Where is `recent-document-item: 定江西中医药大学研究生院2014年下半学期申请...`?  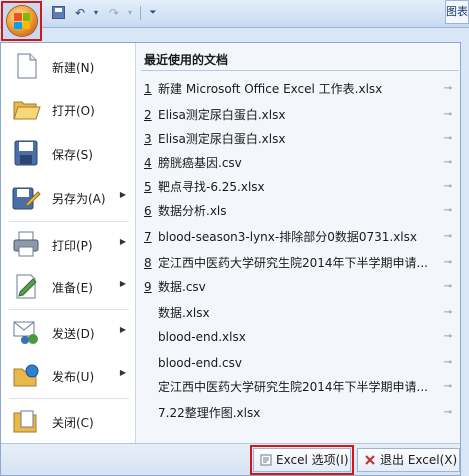 recent-document-item: 定江西中医药大学研究生院2014年下半学期申请... is located at coordinates (294, 387).